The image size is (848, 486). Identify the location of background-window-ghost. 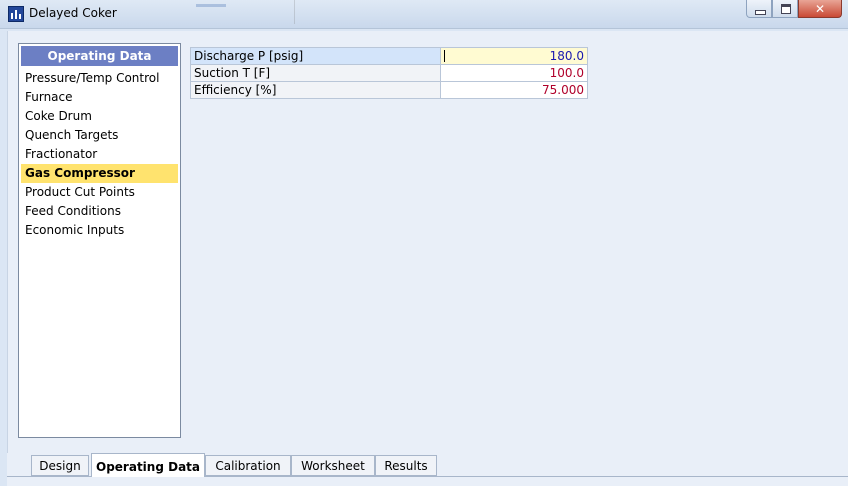
(243, 12).